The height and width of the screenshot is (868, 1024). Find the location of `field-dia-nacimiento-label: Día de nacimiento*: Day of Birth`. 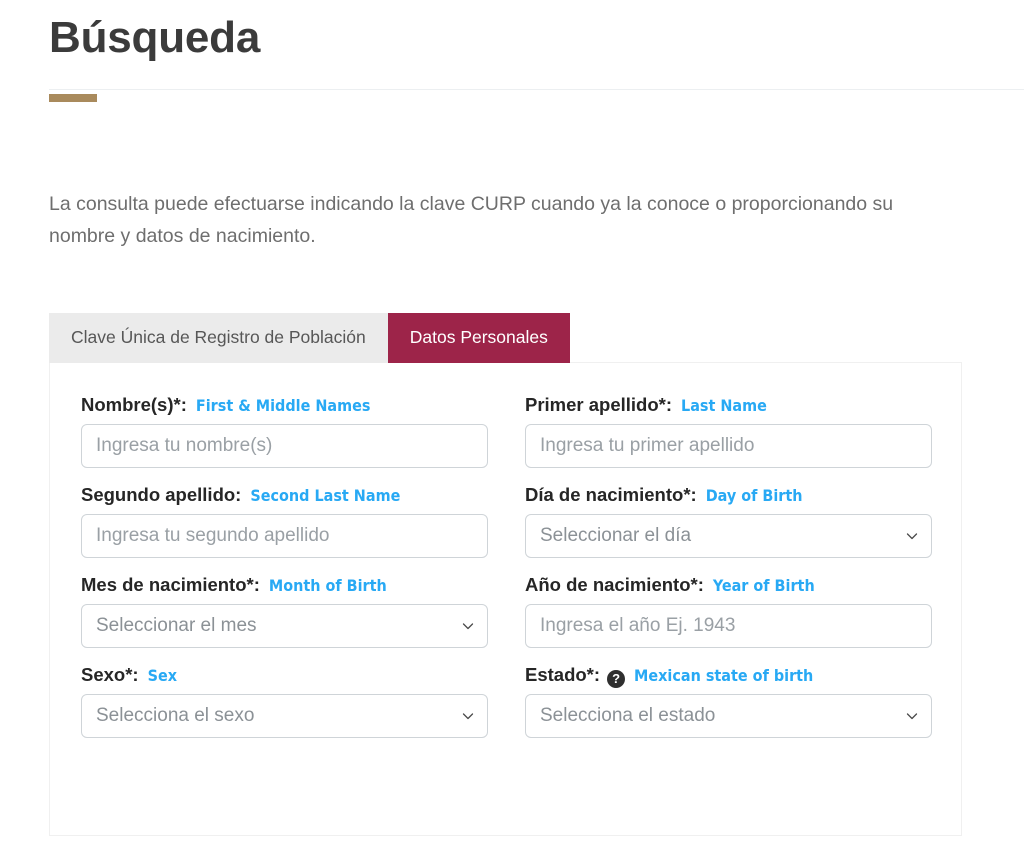

field-dia-nacimiento-label: Día de nacimiento*: Day of Birth is located at coordinates (728, 495).